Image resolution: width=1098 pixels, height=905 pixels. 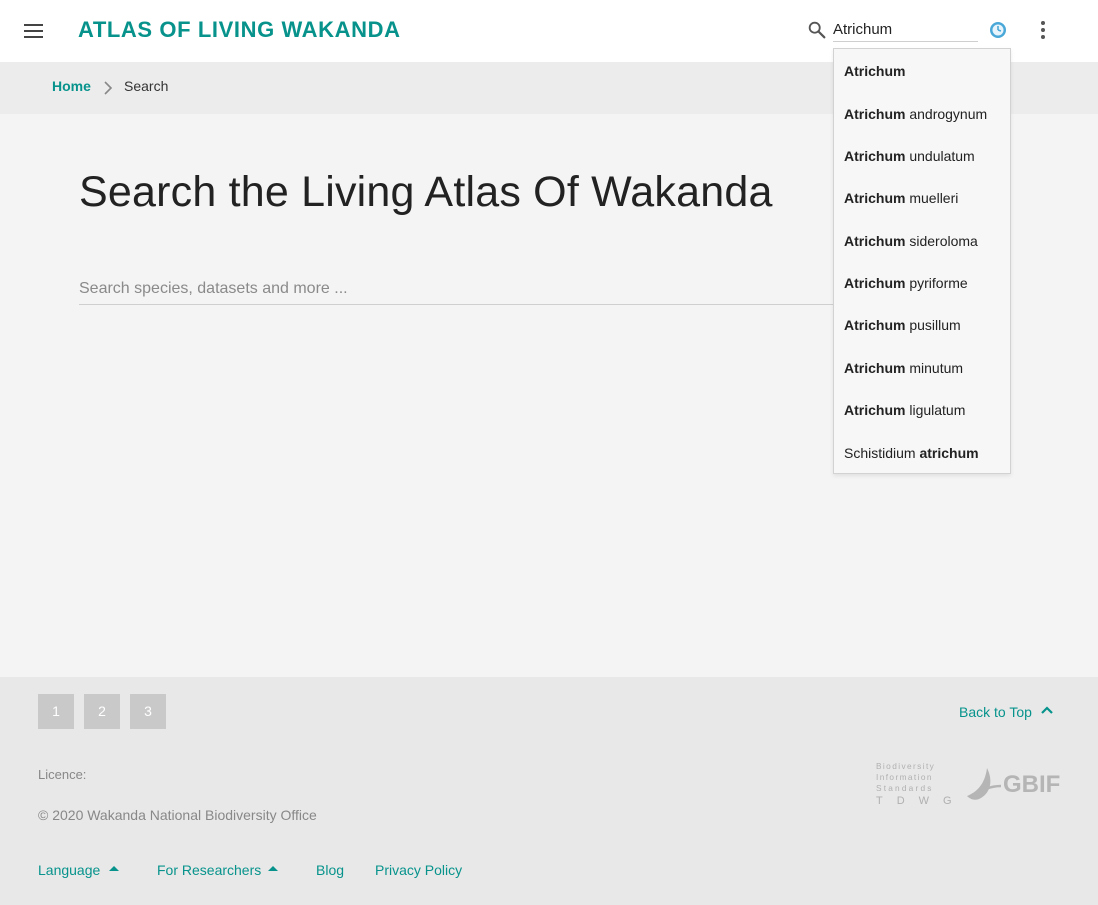 I want to click on svg-text: GBIF, so click(x=1031, y=784).